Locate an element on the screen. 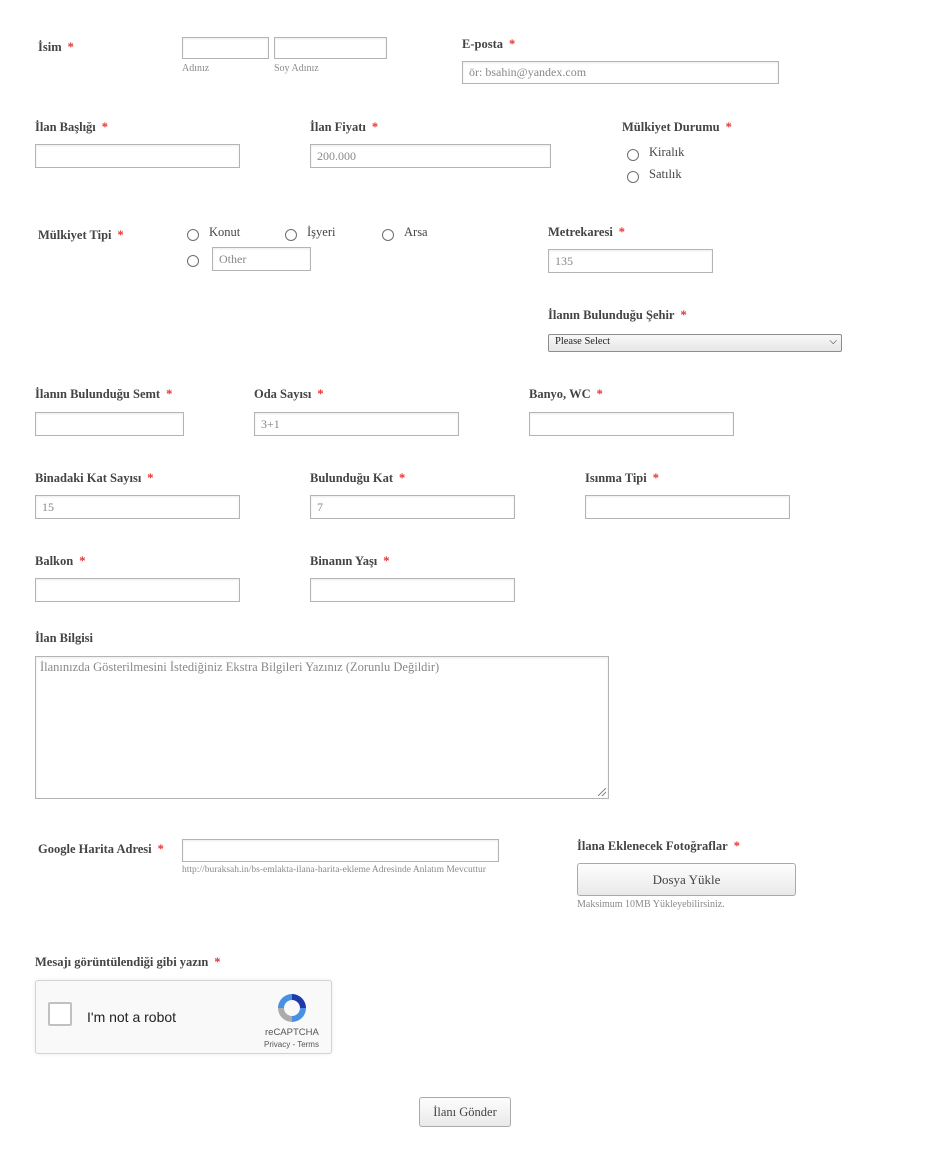  area-label: Metrekaresi * is located at coordinates (586, 232).